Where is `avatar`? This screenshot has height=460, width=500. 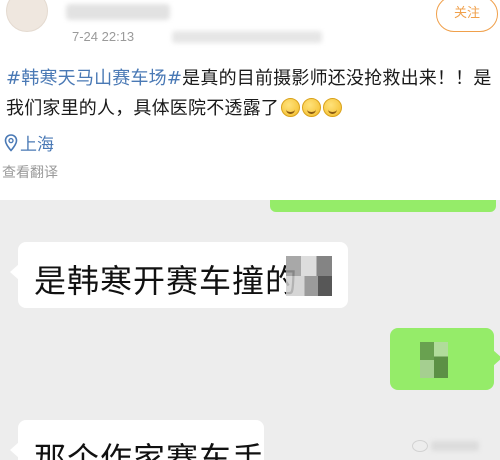 avatar is located at coordinates (27, 16).